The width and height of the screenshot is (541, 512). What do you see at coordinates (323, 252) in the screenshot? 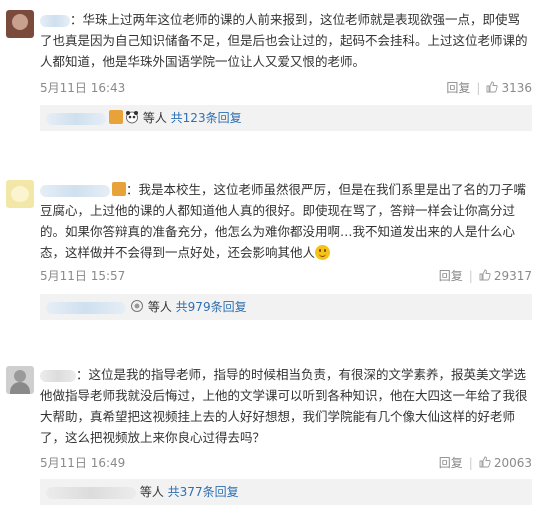
I see `smile-emoji-icon` at bounding box center [323, 252].